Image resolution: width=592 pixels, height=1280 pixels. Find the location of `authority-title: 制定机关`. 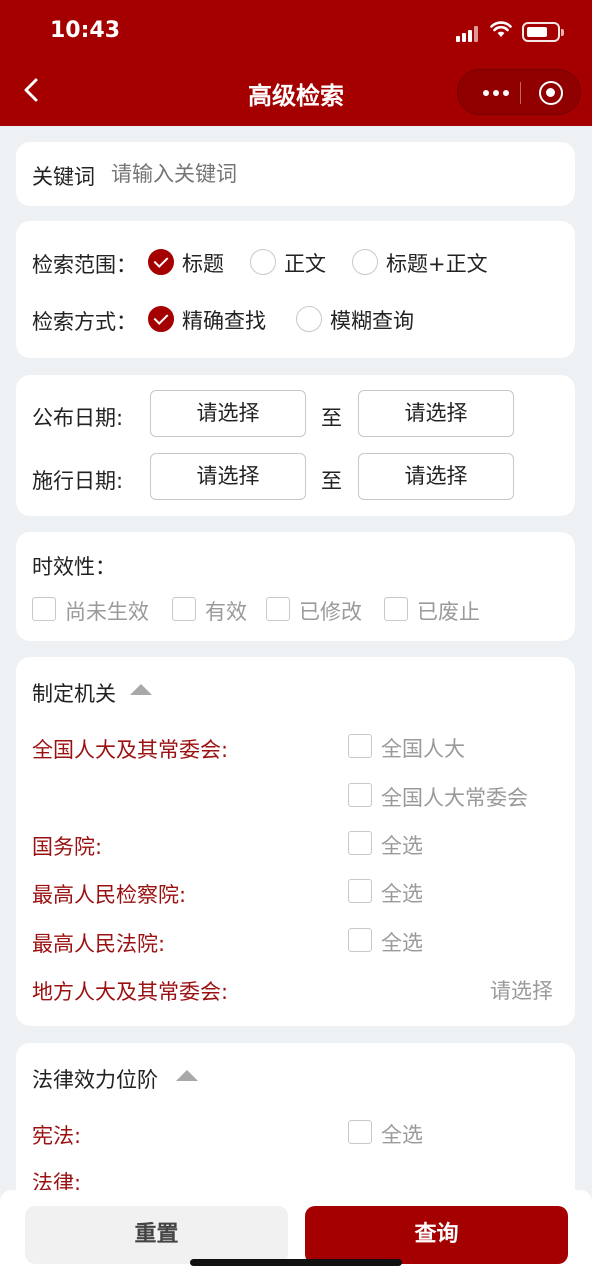

authority-title: 制定机关 is located at coordinates (74, 693).